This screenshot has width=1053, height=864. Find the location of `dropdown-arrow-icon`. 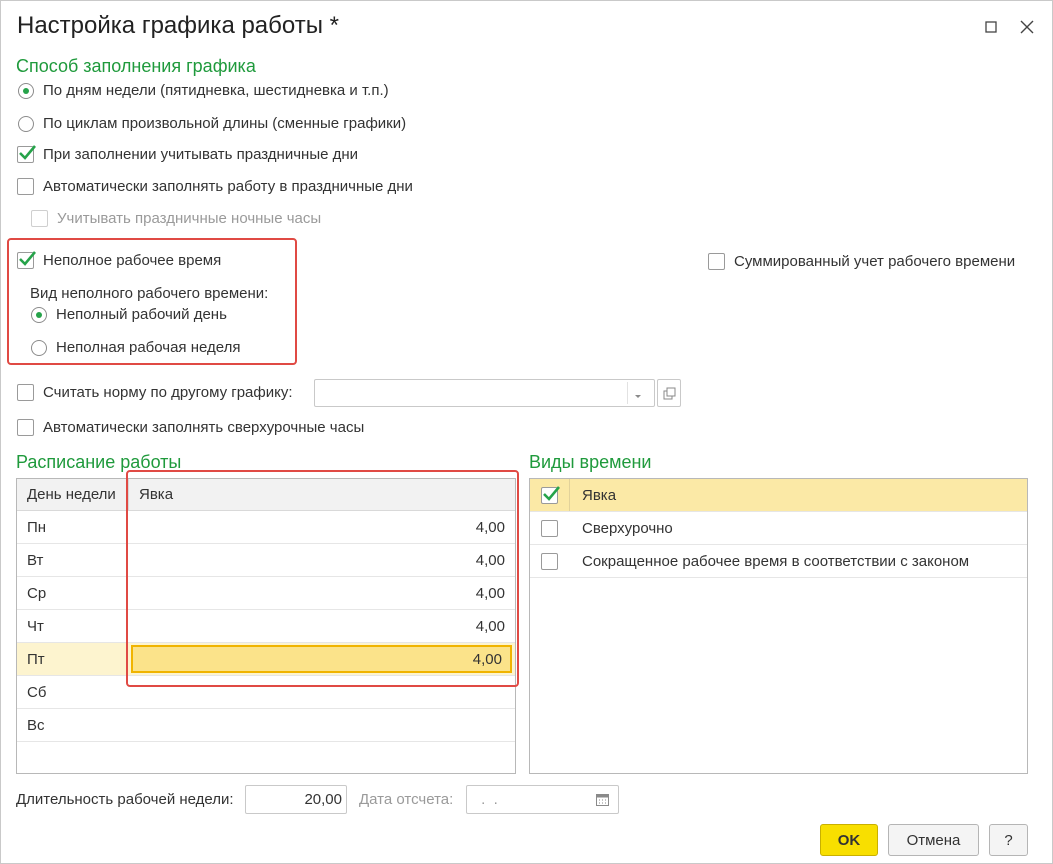

dropdown-arrow-icon is located at coordinates (638, 396).